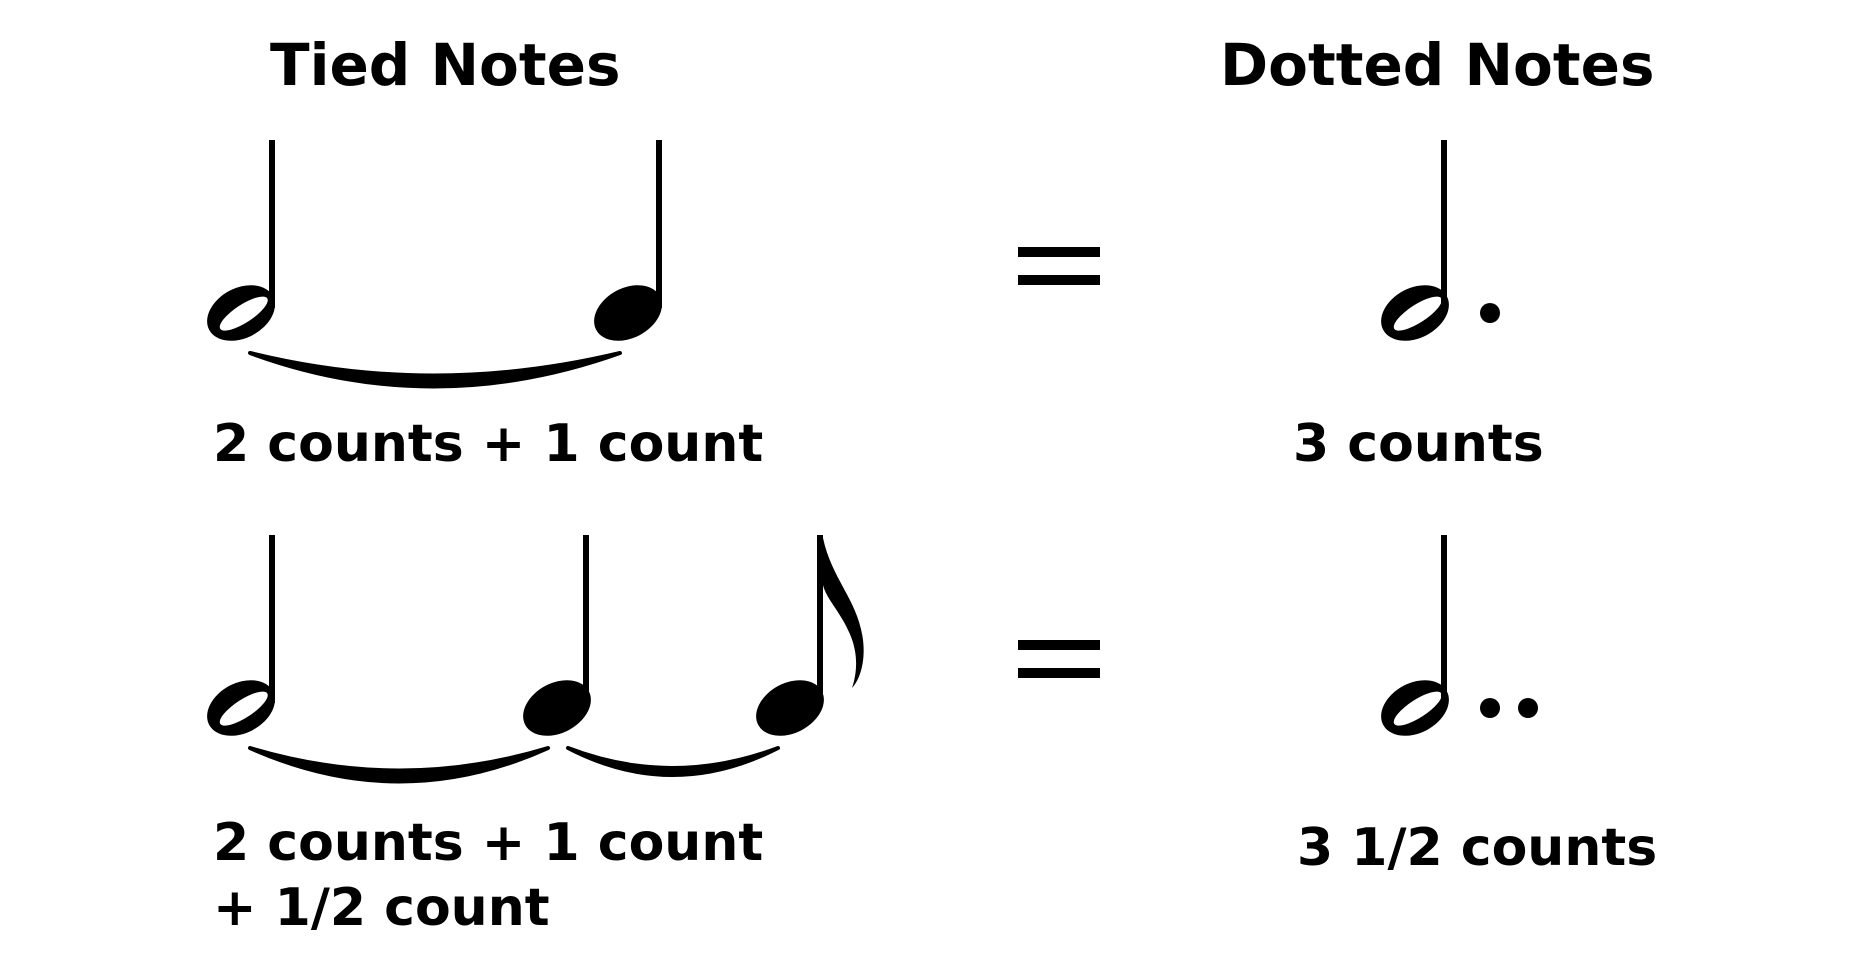 The width and height of the screenshot is (1858, 980). Describe the element at coordinates (628, 246) in the screenshot. I see `row1-quarter-note-icon` at that location.